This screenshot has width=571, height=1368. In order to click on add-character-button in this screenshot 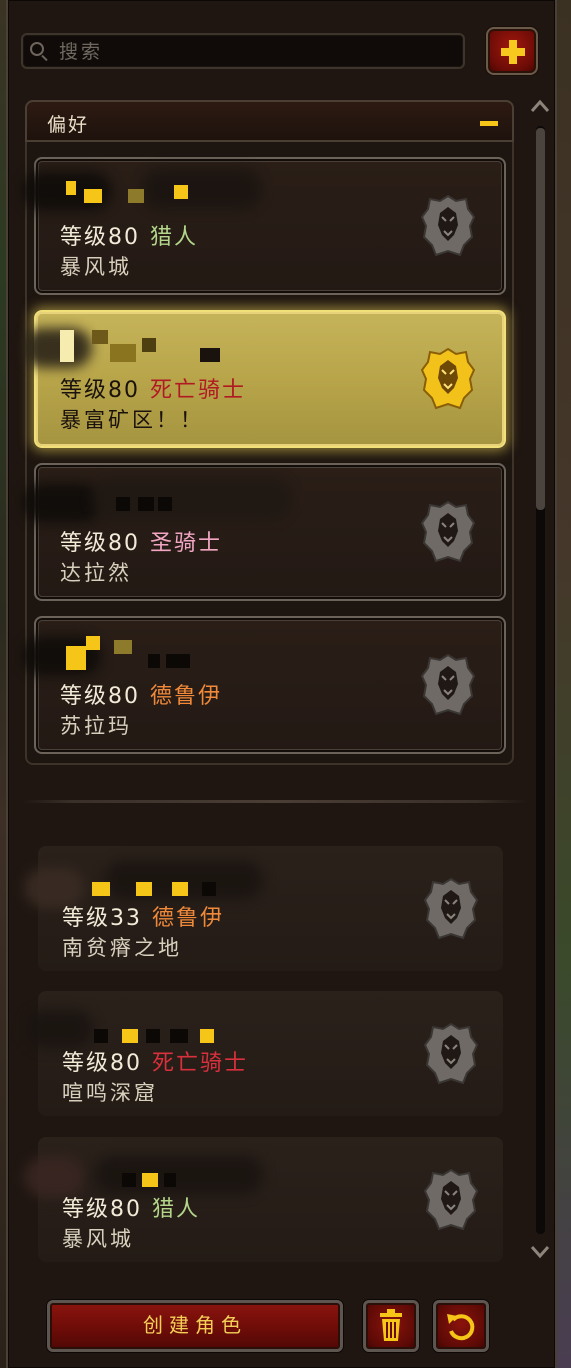, I will do `click(512, 51)`.